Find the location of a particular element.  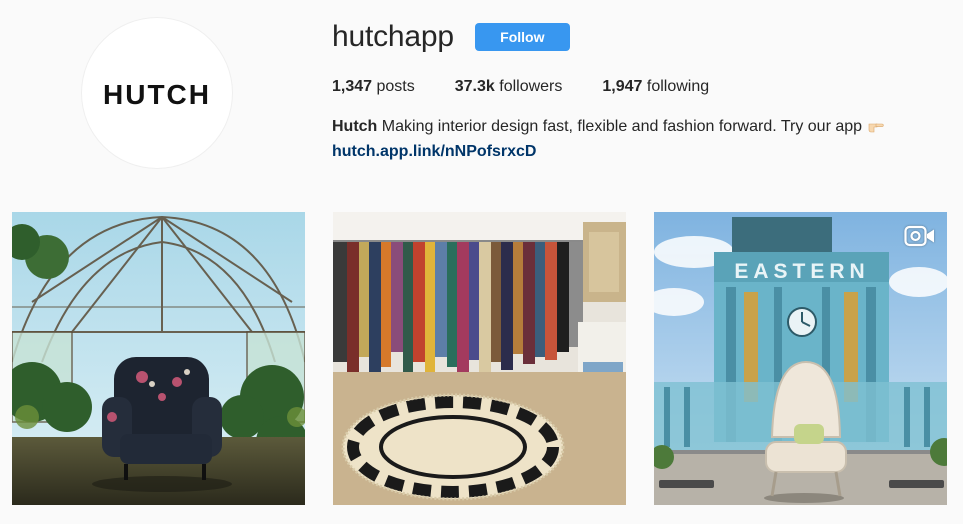

following-label: following is located at coordinates (678, 86).